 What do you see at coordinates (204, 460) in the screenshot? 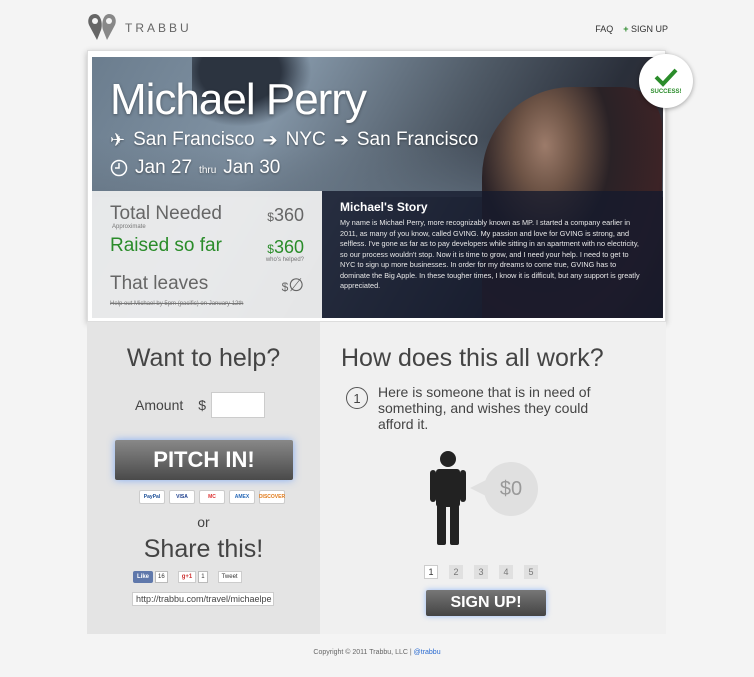
I see `pitch-in-button: PITCH IN!` at bounding box center [204, 460].